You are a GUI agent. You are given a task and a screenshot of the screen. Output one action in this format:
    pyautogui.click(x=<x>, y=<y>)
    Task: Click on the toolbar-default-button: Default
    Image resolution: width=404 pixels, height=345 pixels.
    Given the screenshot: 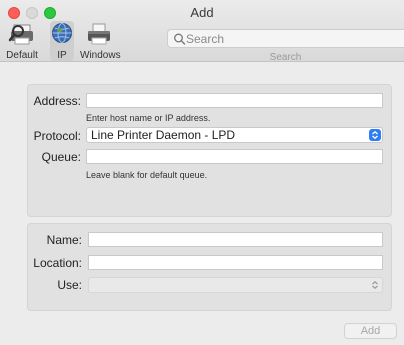 What is the action you would take?
    pyautogui.click(x=22, y=42)
    